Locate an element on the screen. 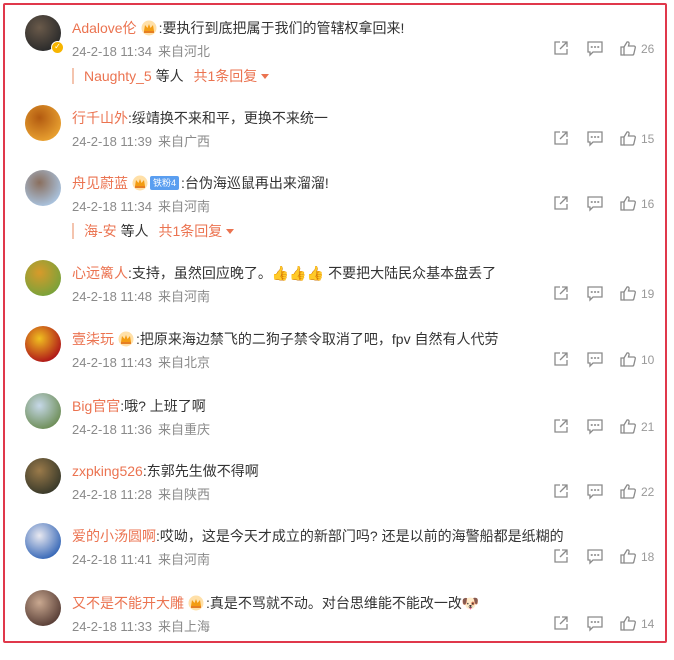 This screenshot has width=674, height=660. comment-time: 24-2-18 11:43 is located at coordinates (112, 362).